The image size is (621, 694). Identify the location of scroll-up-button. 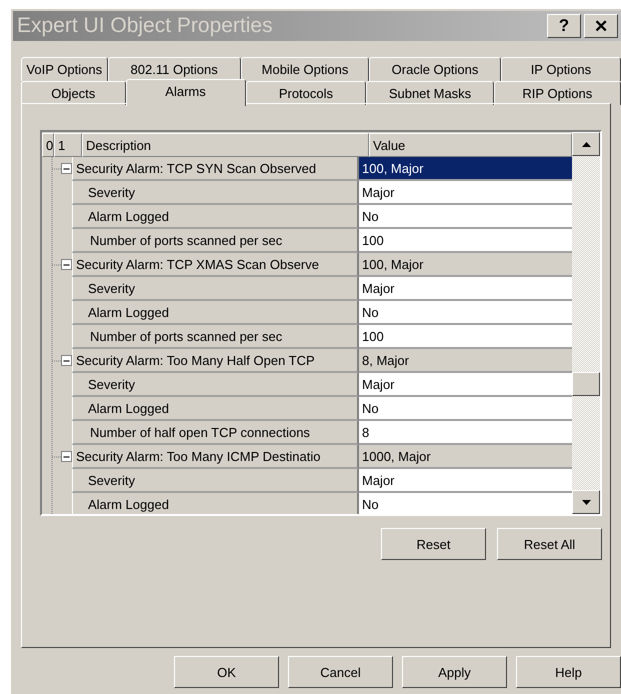
(586, 144).